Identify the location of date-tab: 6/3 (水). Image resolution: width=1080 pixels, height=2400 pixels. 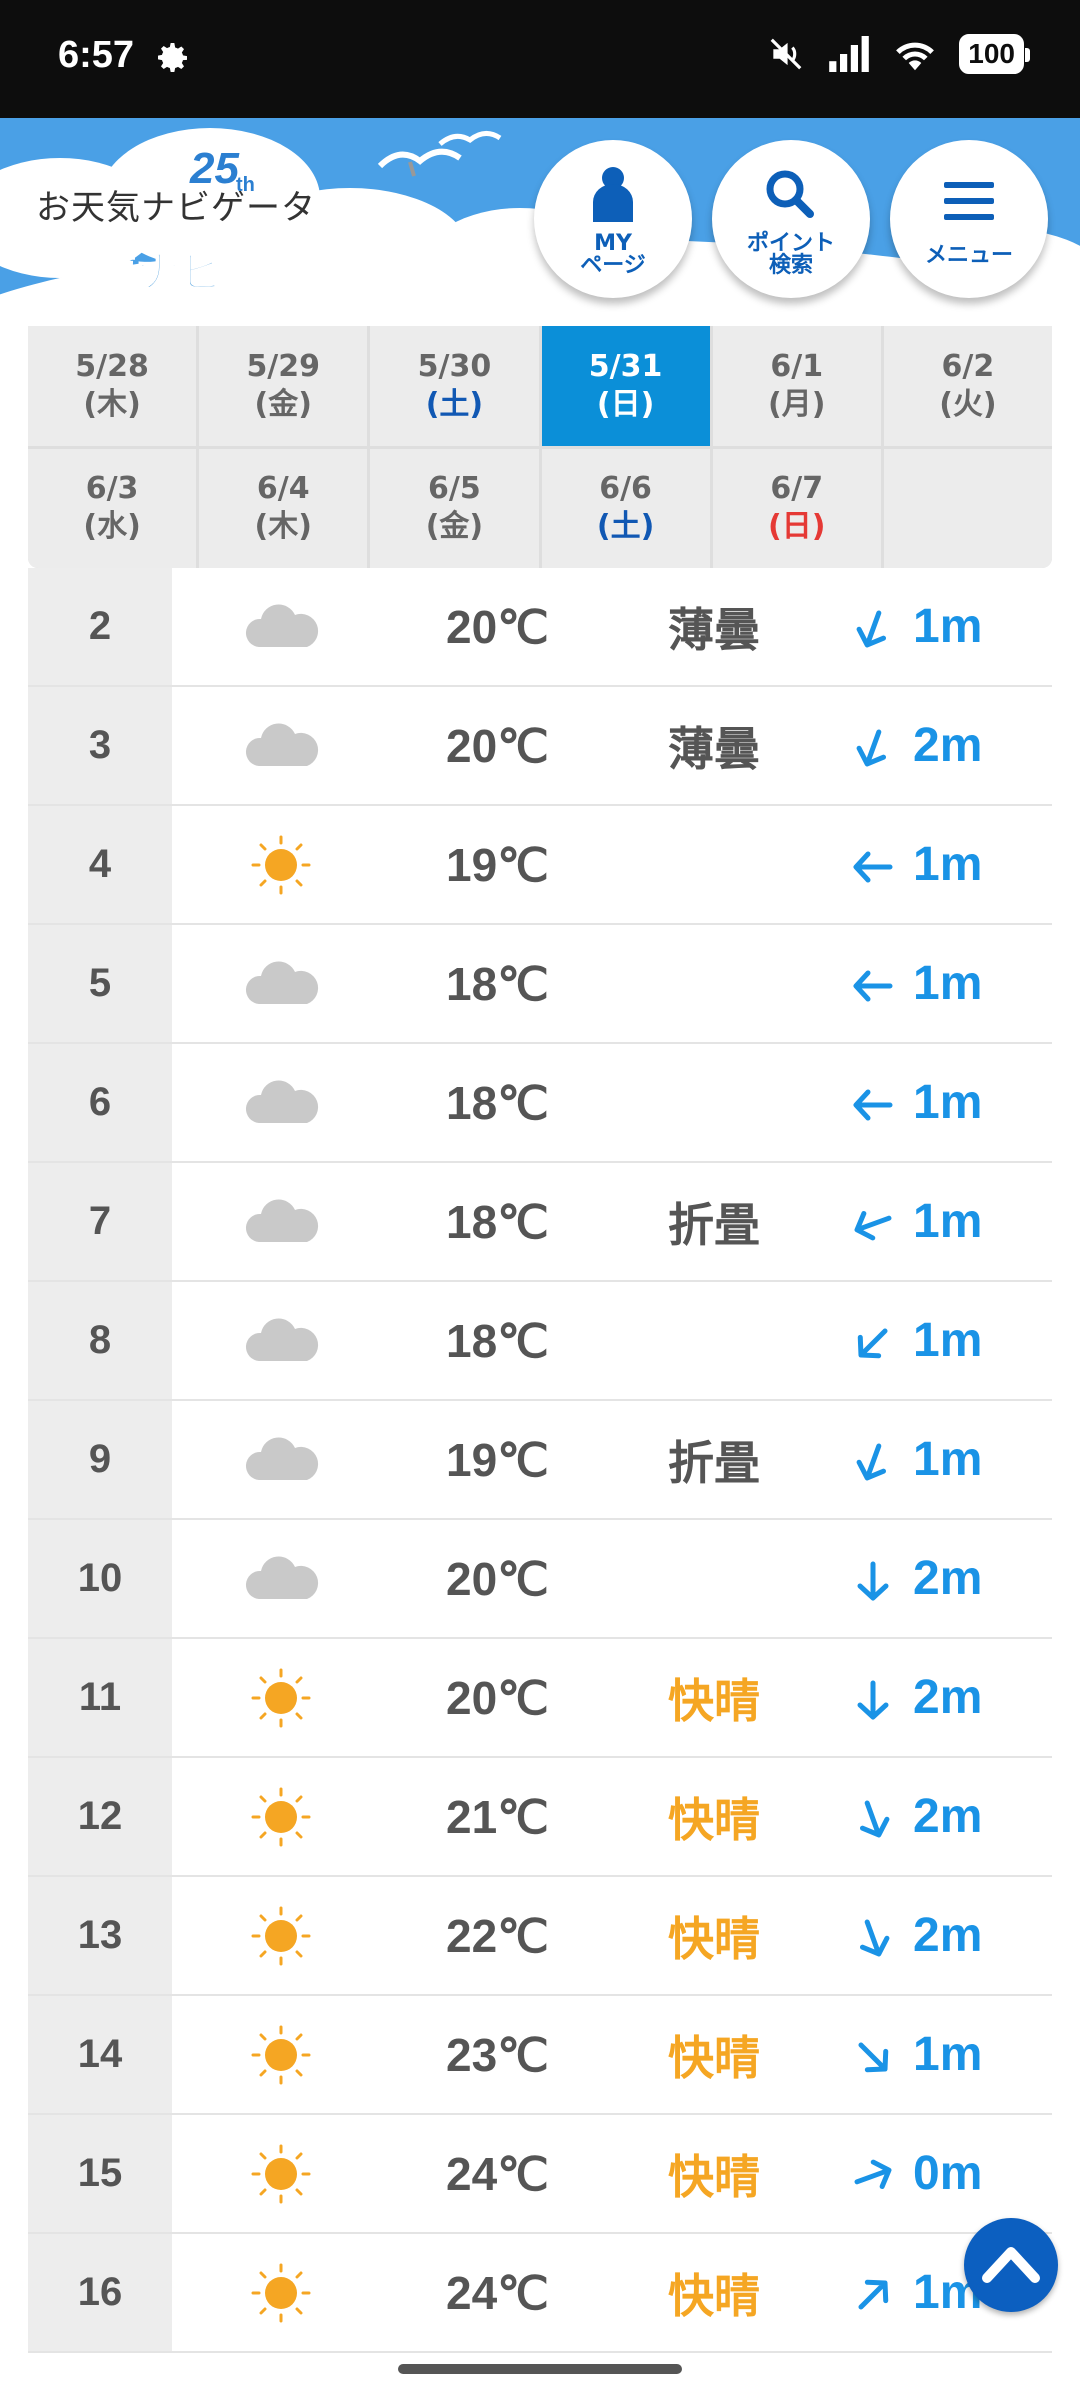
(112, 508).